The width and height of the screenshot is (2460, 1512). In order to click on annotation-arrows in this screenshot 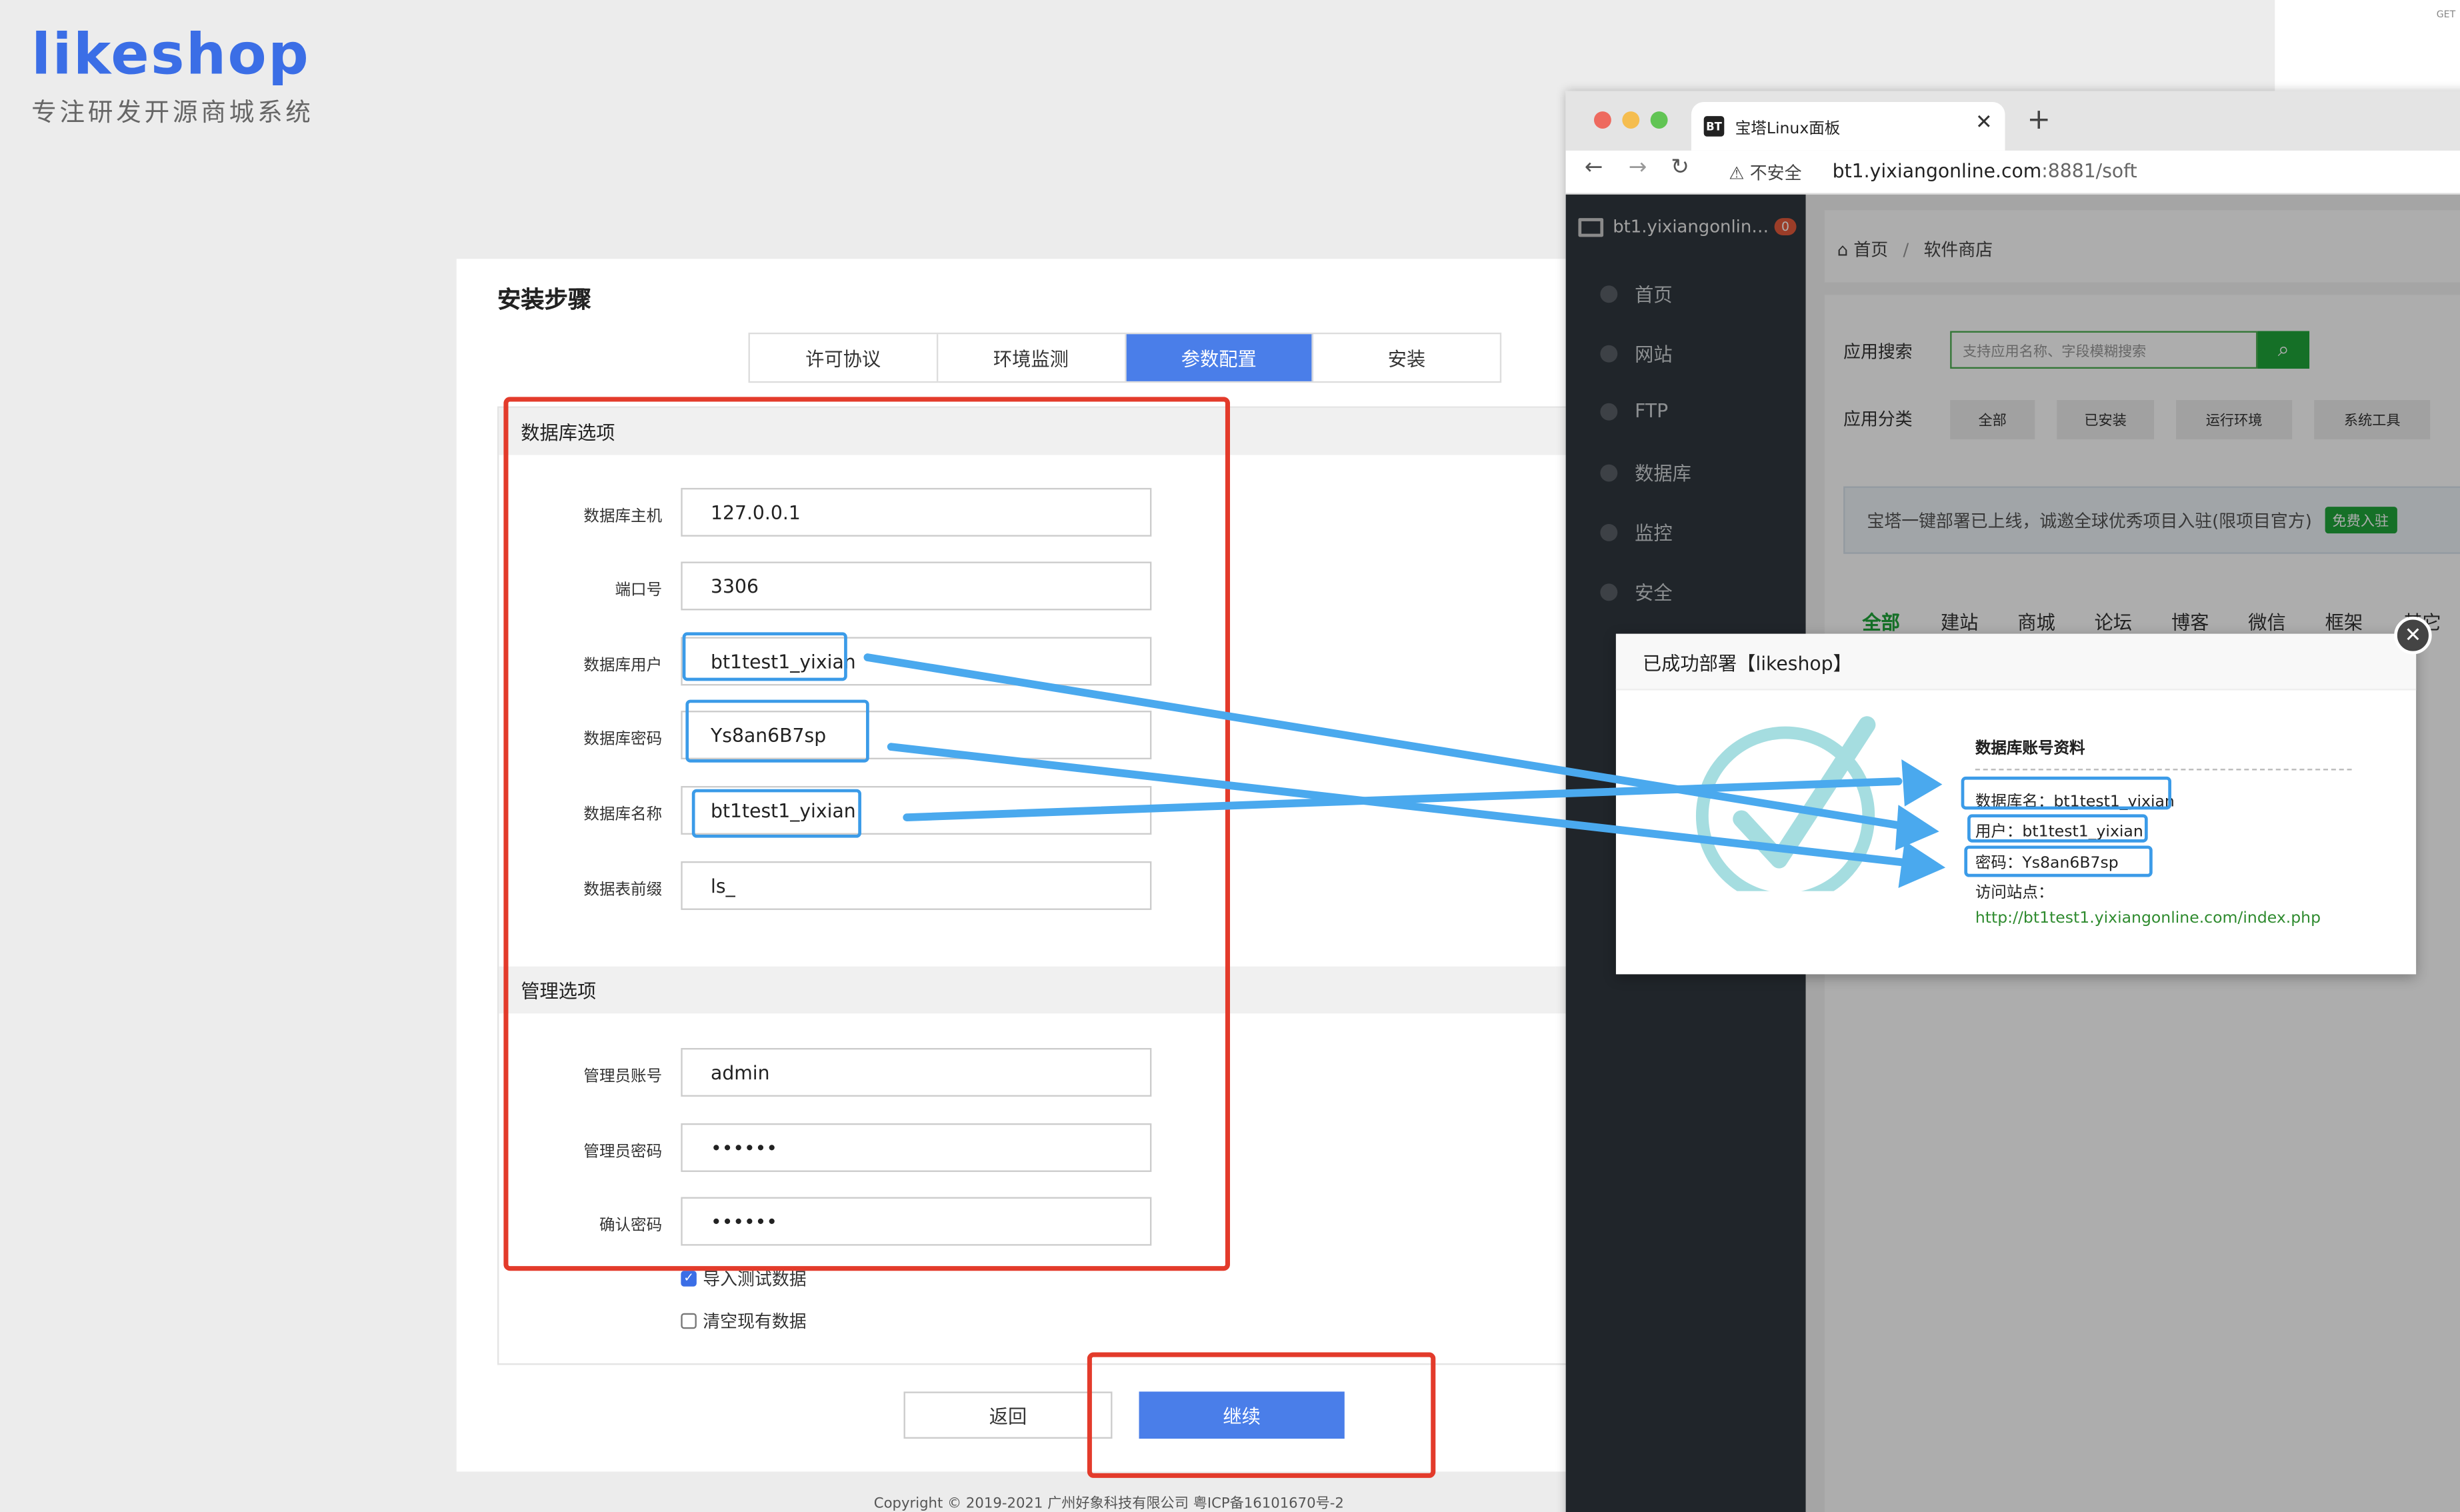, I will do `click(1404, 770)`.